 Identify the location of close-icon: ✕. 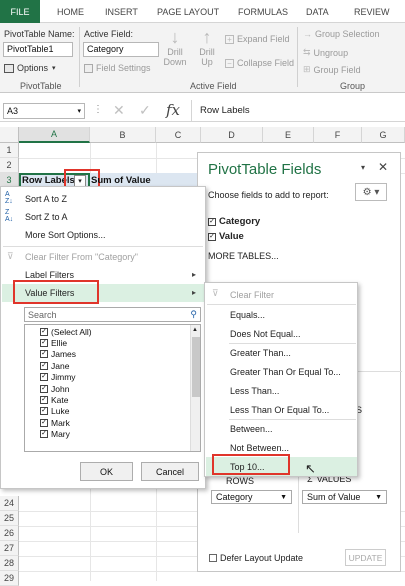
(383, 167).